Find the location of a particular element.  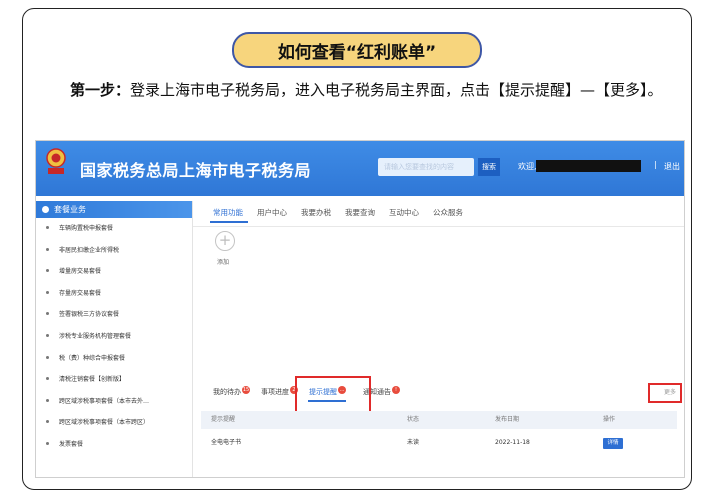

redacted-username is located at coordinates (588, 166).